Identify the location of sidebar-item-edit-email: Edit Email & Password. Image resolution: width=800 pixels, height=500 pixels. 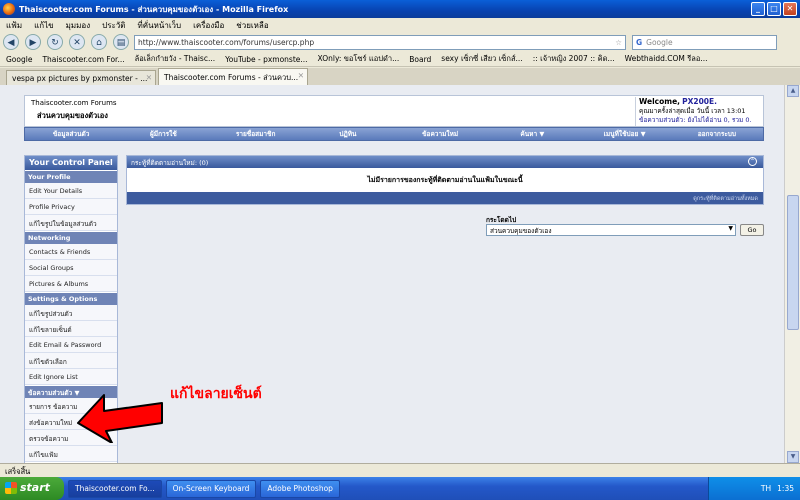
(71, 345).